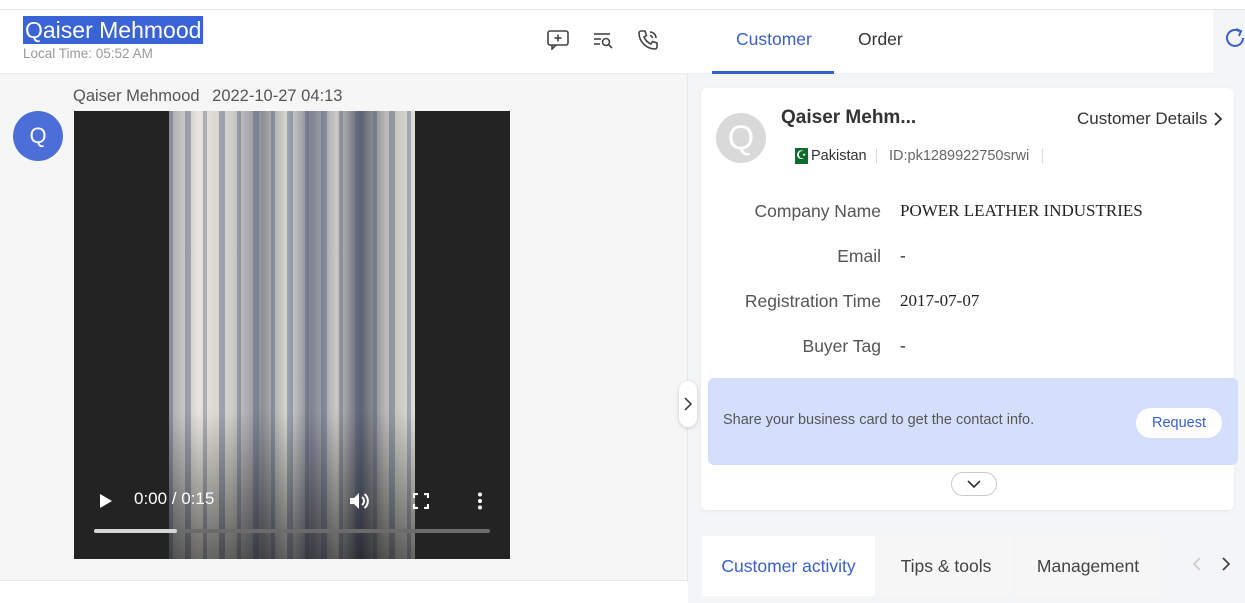 This screenshot has height=603, width=1245. I want to click on sender-avatar: Q, so click(38, 136).